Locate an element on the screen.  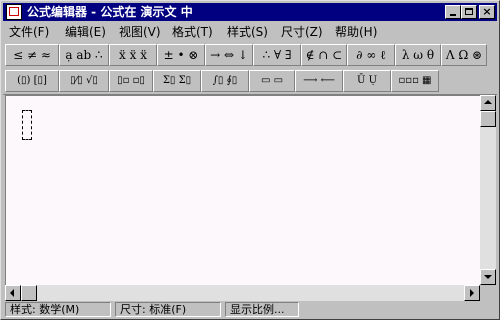
status-style: 样式: 数学(M) is located at coordinates (58, 309).